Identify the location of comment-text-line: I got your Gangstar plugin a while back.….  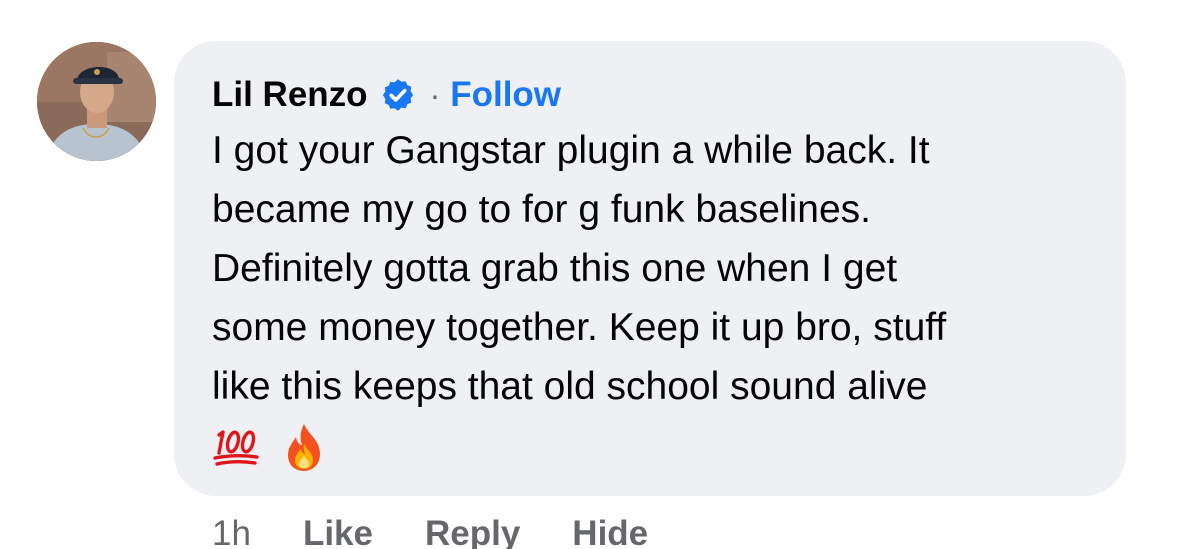
(571, 150).